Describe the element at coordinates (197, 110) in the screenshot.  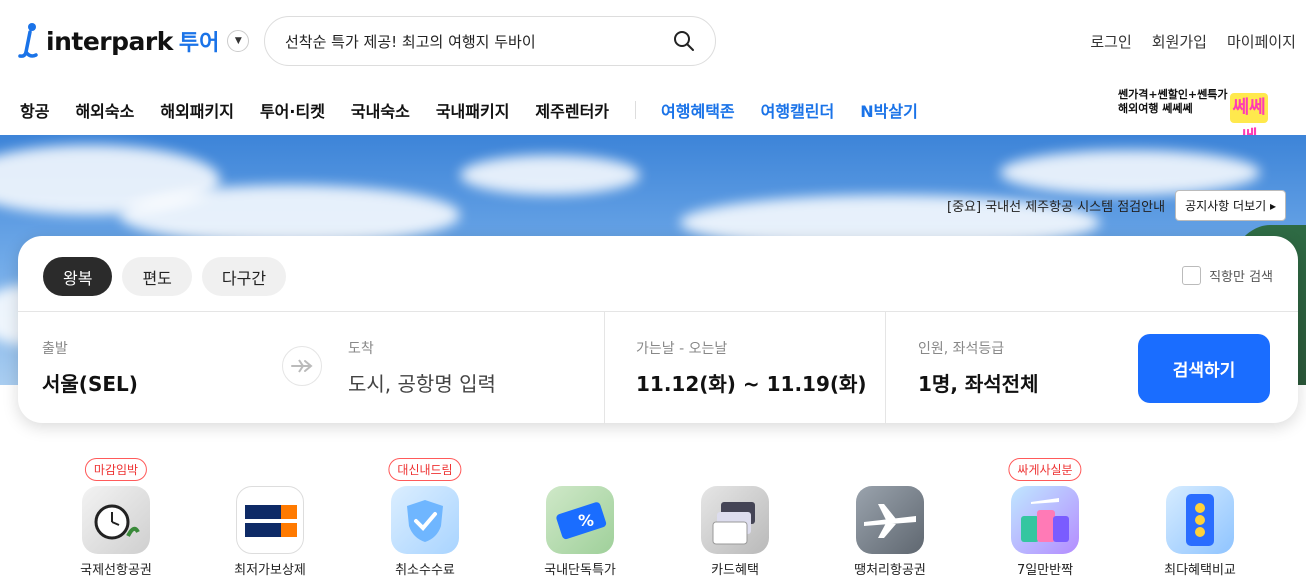
I see `nav-item-overseas-package: 해외패키지` at that location.